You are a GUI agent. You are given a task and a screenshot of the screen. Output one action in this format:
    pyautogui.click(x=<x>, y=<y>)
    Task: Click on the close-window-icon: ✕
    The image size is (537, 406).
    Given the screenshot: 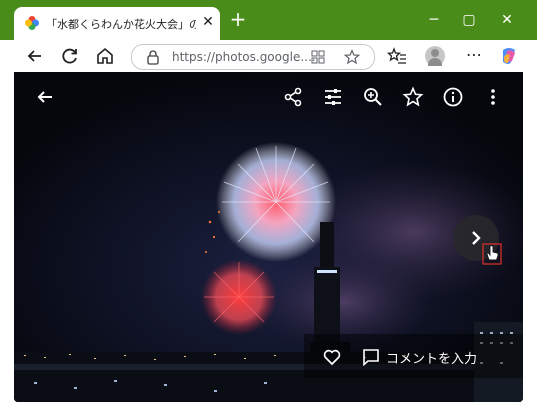 What is the action you would take?
    pyautogui.click(x=507, y=20)
    